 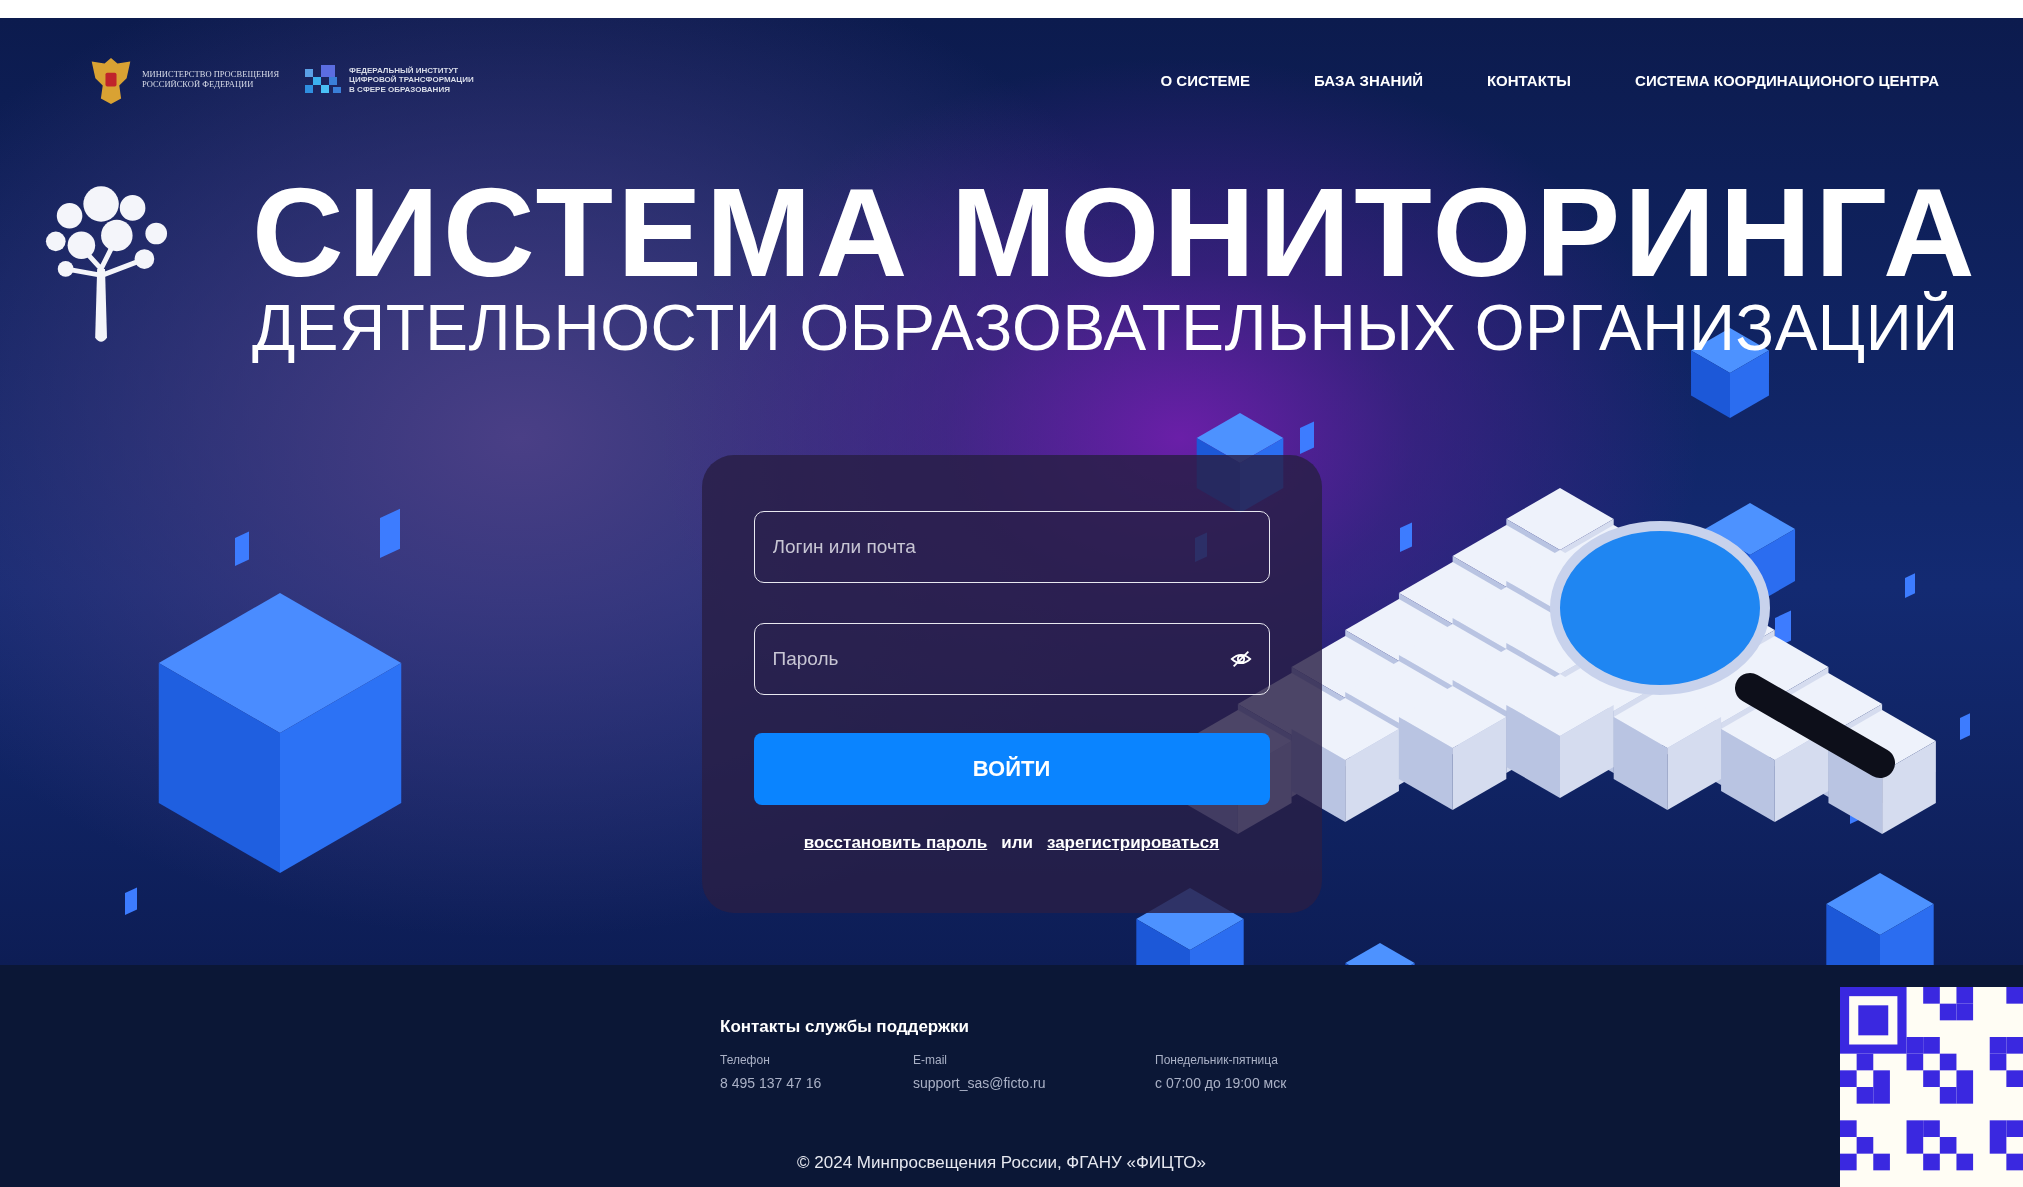 I want to click on restore-password-link: восстановить пароль, so click(x=895, y=843).